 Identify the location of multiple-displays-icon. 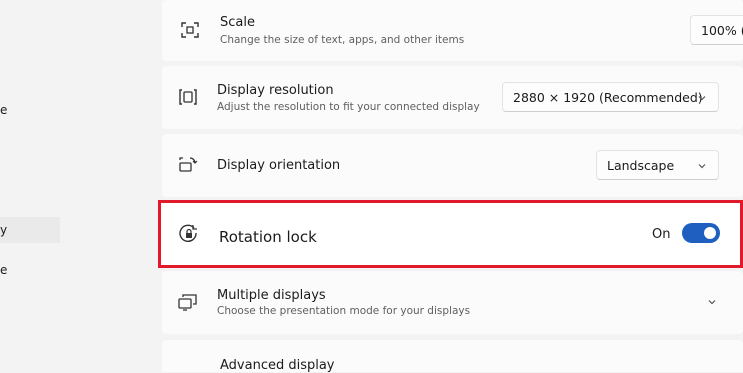
(187, 302).